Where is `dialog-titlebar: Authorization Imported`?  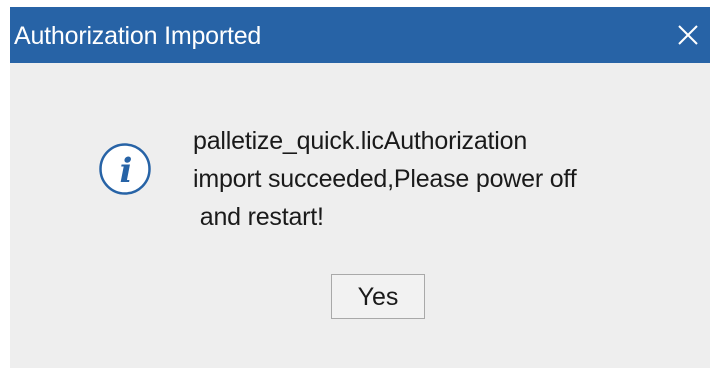 dialog-titlebar: Authorization Imported is located at coordinates (360, 35).